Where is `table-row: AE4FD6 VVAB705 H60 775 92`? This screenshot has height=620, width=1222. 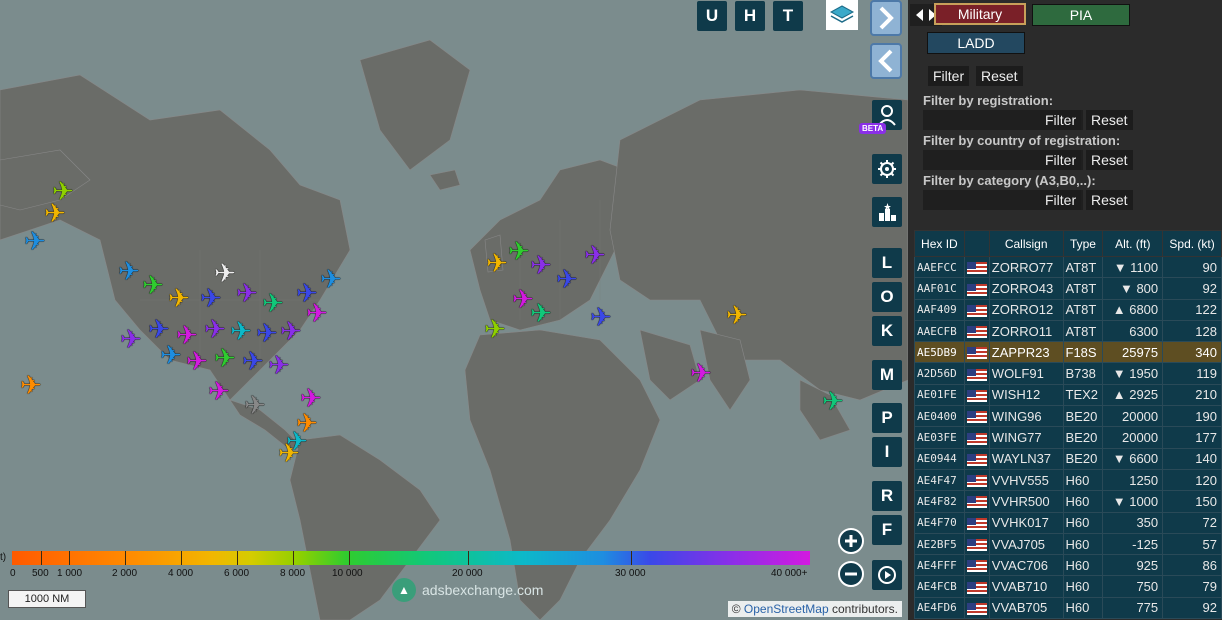 table-row: AE4FD6 VVAB705 H60 775 92 is located at coordinates (1068, 608).